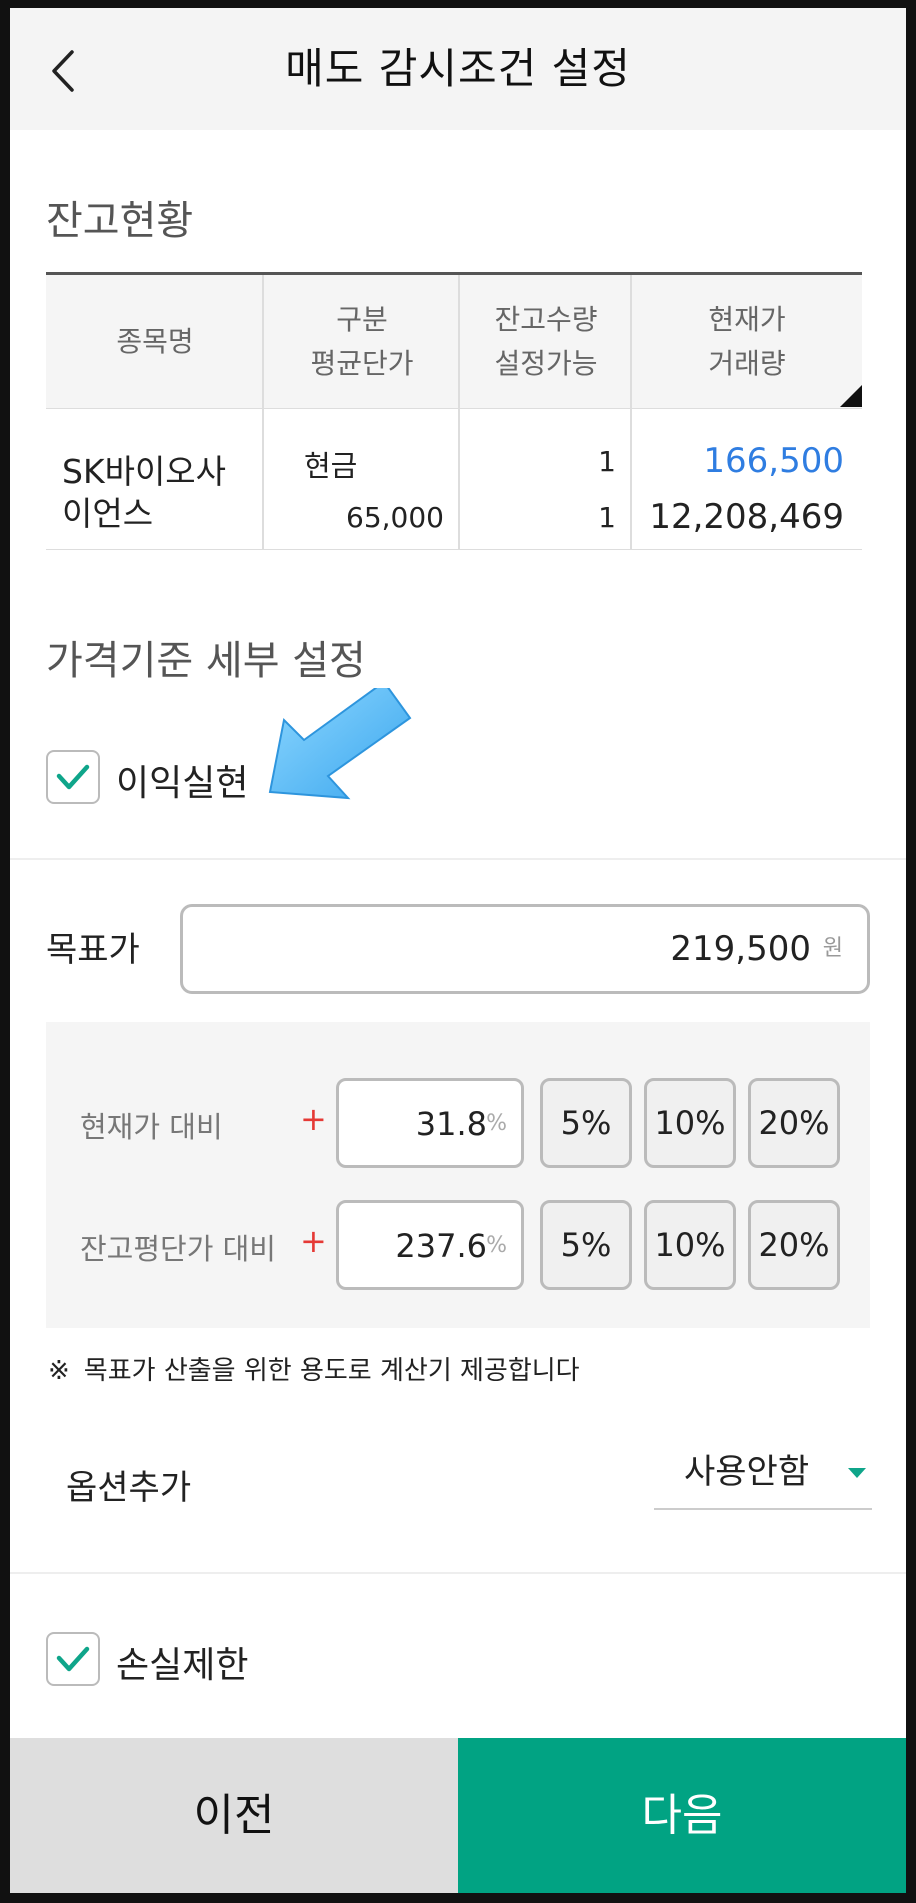 This screenshot has height=1903, width=916. I want to click on stock-name-line2: 이언스, so click(108, 513).